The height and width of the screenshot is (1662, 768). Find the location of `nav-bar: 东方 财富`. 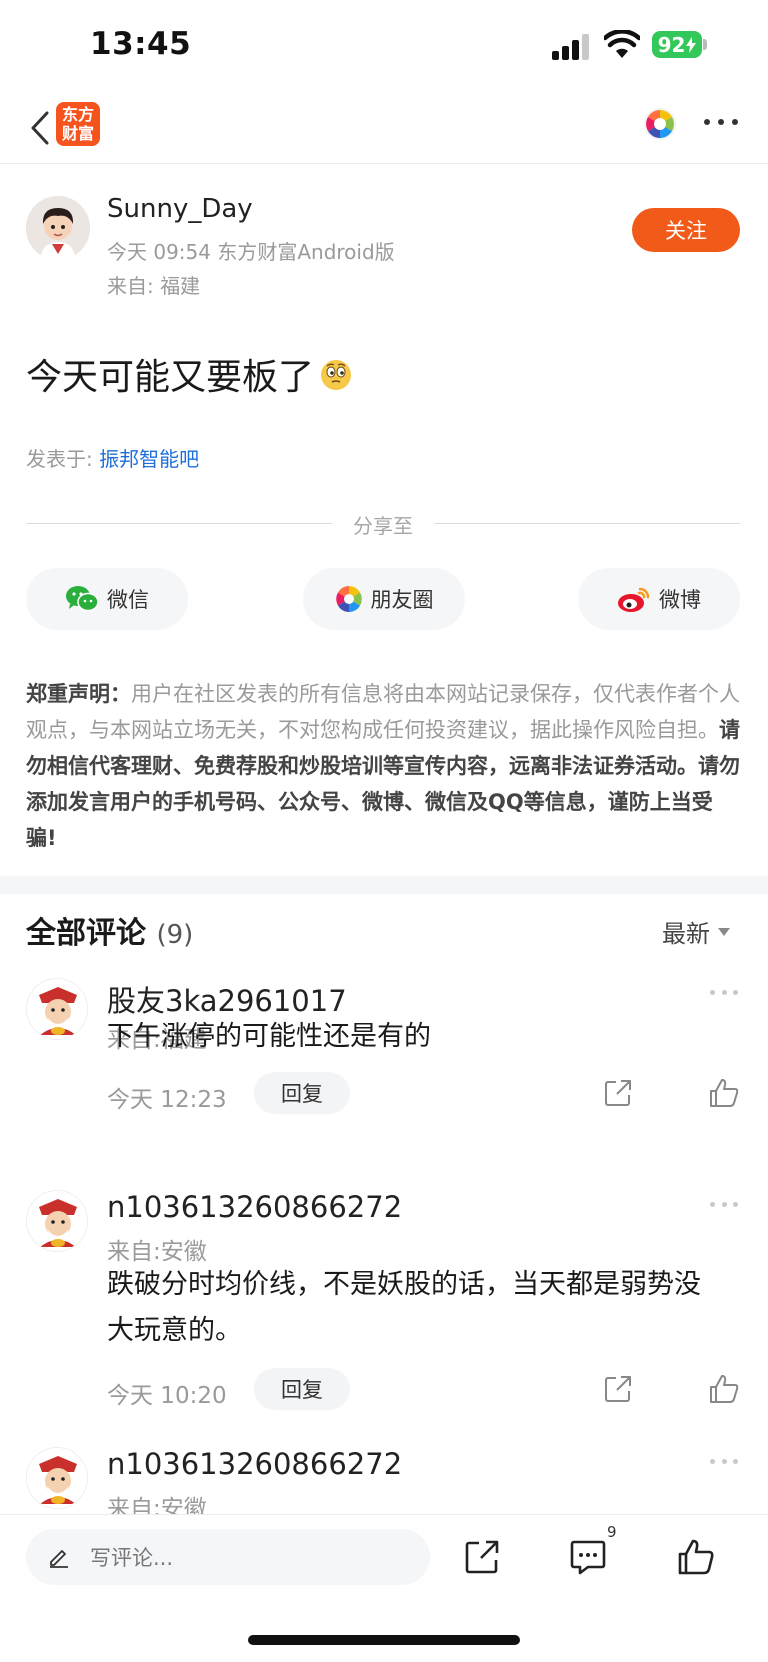

nav-bar: 东方 财富 is located at coordinates (384, 128).